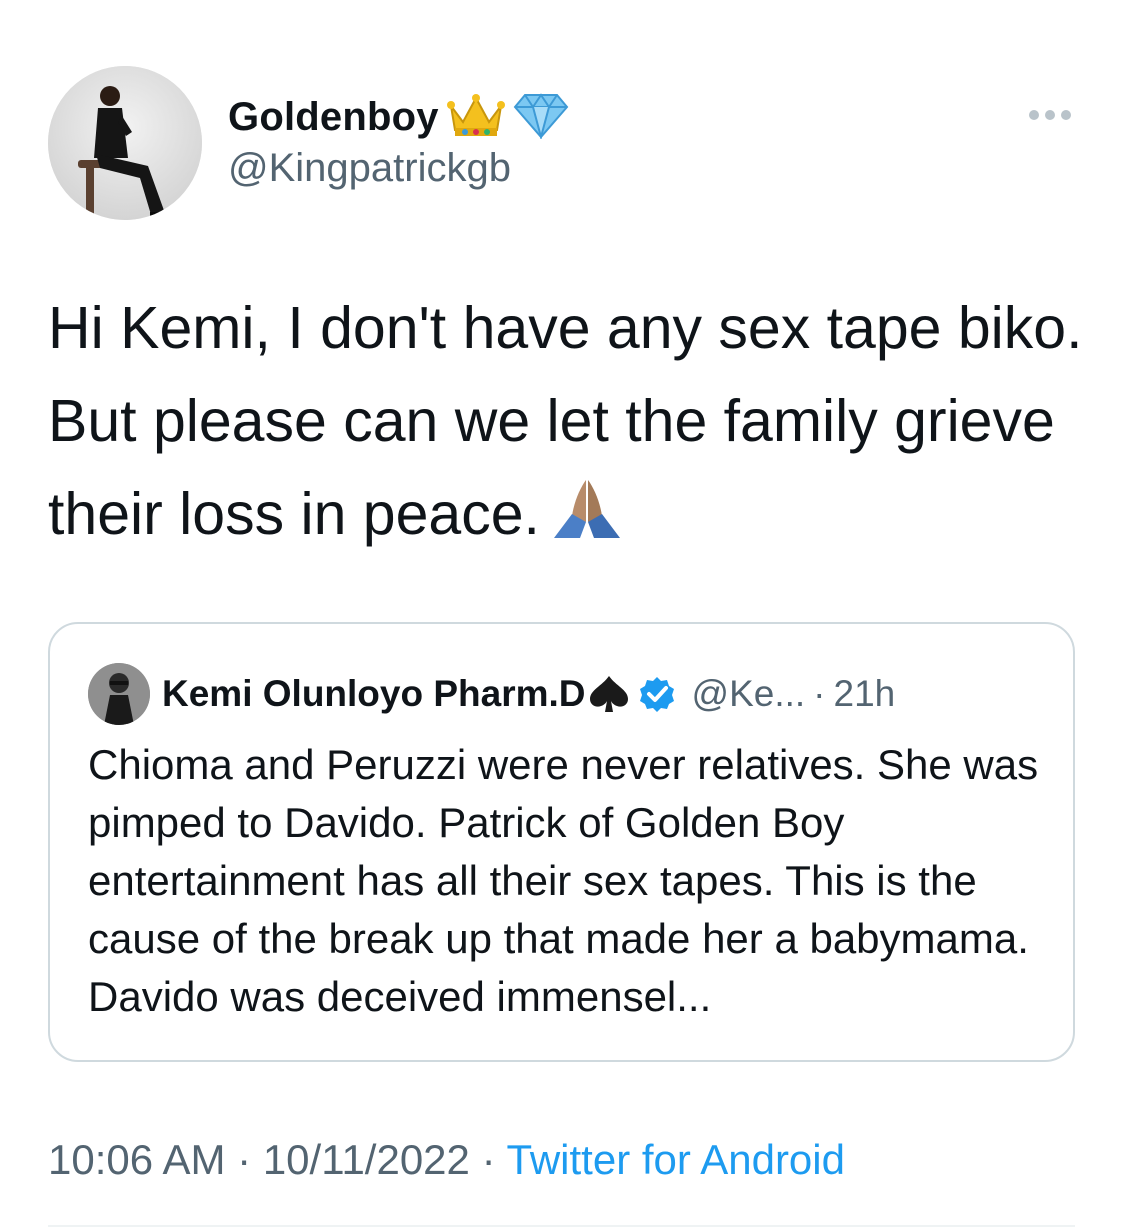  Describe the element at coordinates (865, 694) in the screenshot. I see `quoted-tweet-time: 21h` at that location.